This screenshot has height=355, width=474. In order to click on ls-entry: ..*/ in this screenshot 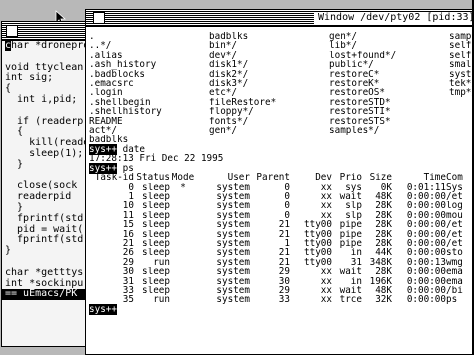, I will do `click(100, 46)`.